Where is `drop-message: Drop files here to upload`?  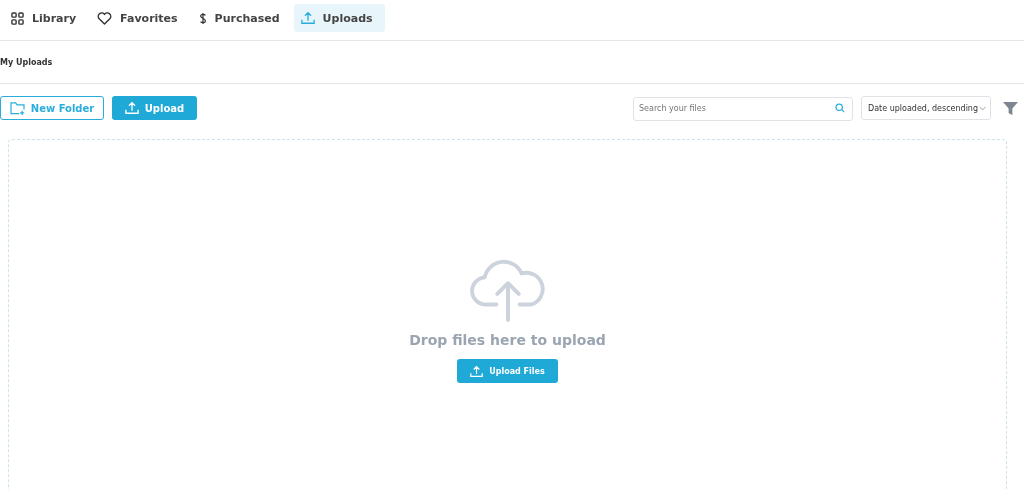
drop-message: Drop files here to upload is located at coordinates (507, 340).